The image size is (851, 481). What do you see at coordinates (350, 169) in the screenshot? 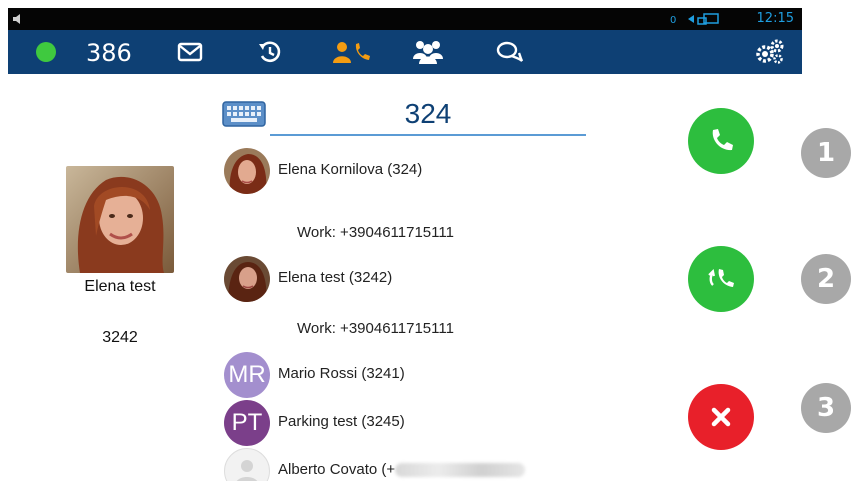
I see `contact-name: Elena Kornilova (324)` at bounding box center [350, 169].